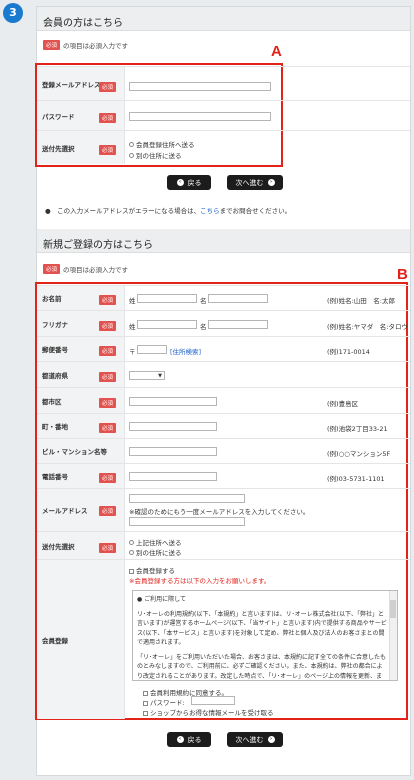 The width and height of the screenshot is (414, 780). Describe the element at coordinates (223, 545) in the screenshot. I see `new-ship-row: 送付先選択 必須 上記住所へ送る 別の住所に送る` at that location.